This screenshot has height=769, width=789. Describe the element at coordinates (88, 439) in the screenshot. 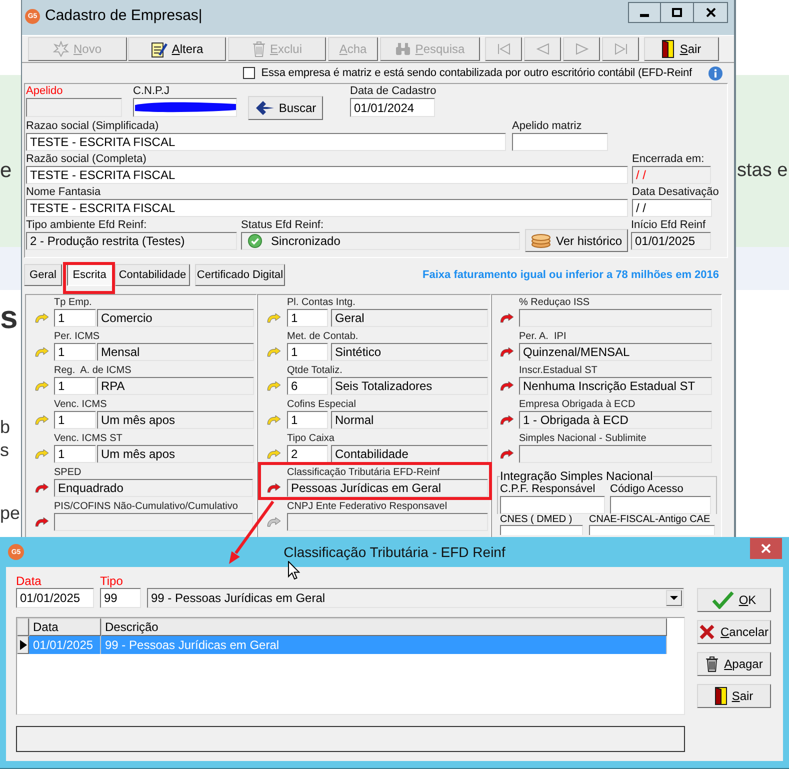

I see `field-label: Venc. ICMS ST` at that location.